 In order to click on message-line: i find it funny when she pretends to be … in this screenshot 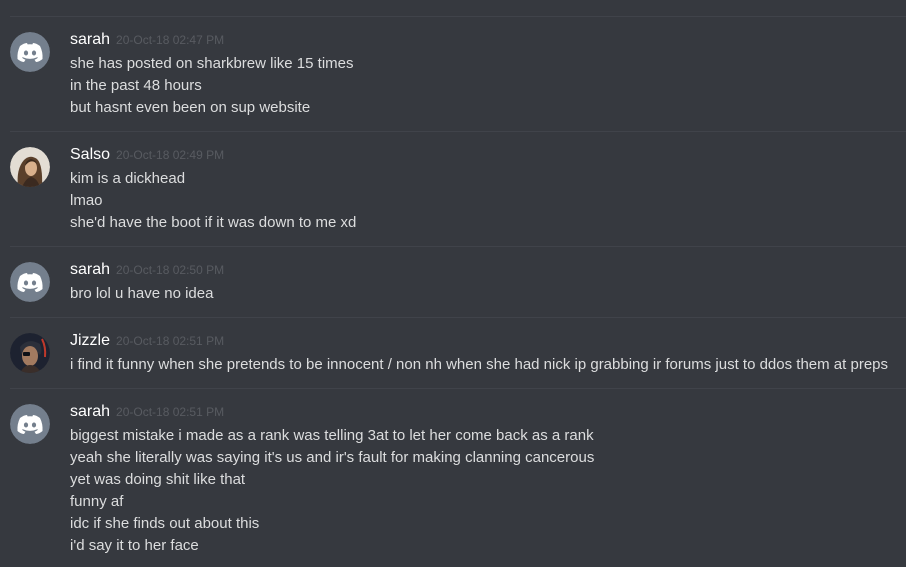, I will do `click(479, 364)`.